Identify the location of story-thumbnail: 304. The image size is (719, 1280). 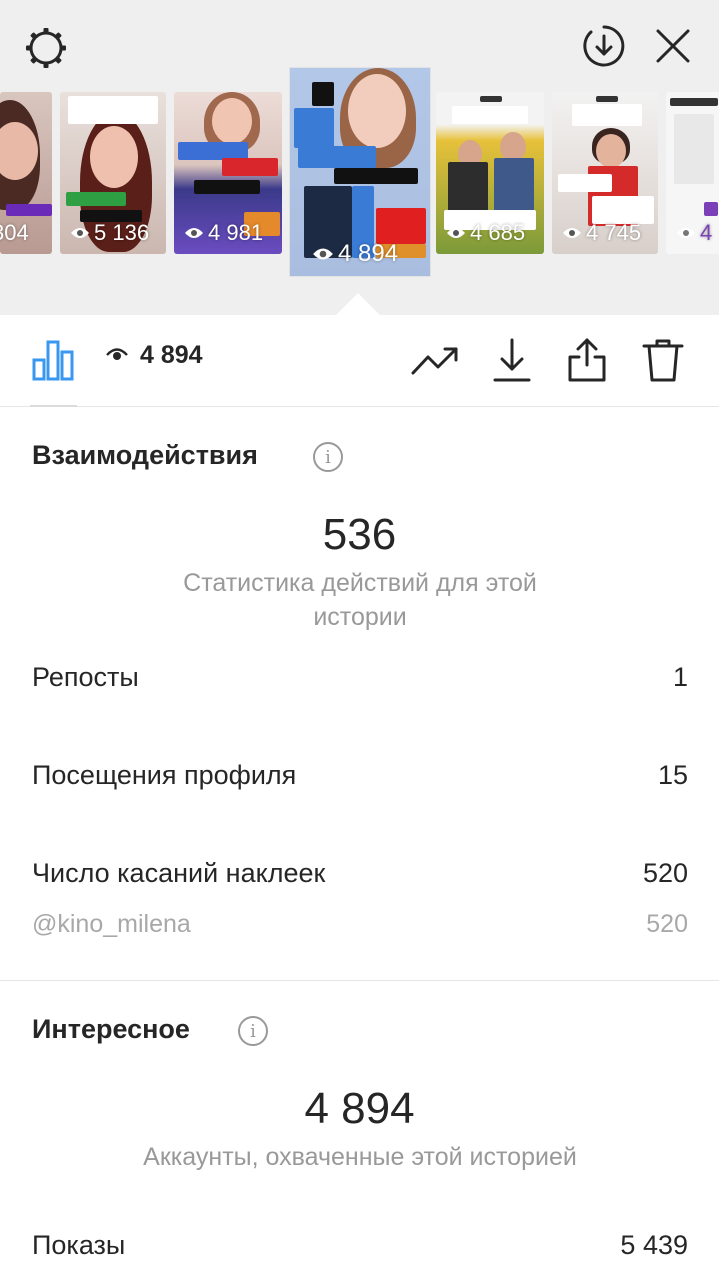
(26, 173).